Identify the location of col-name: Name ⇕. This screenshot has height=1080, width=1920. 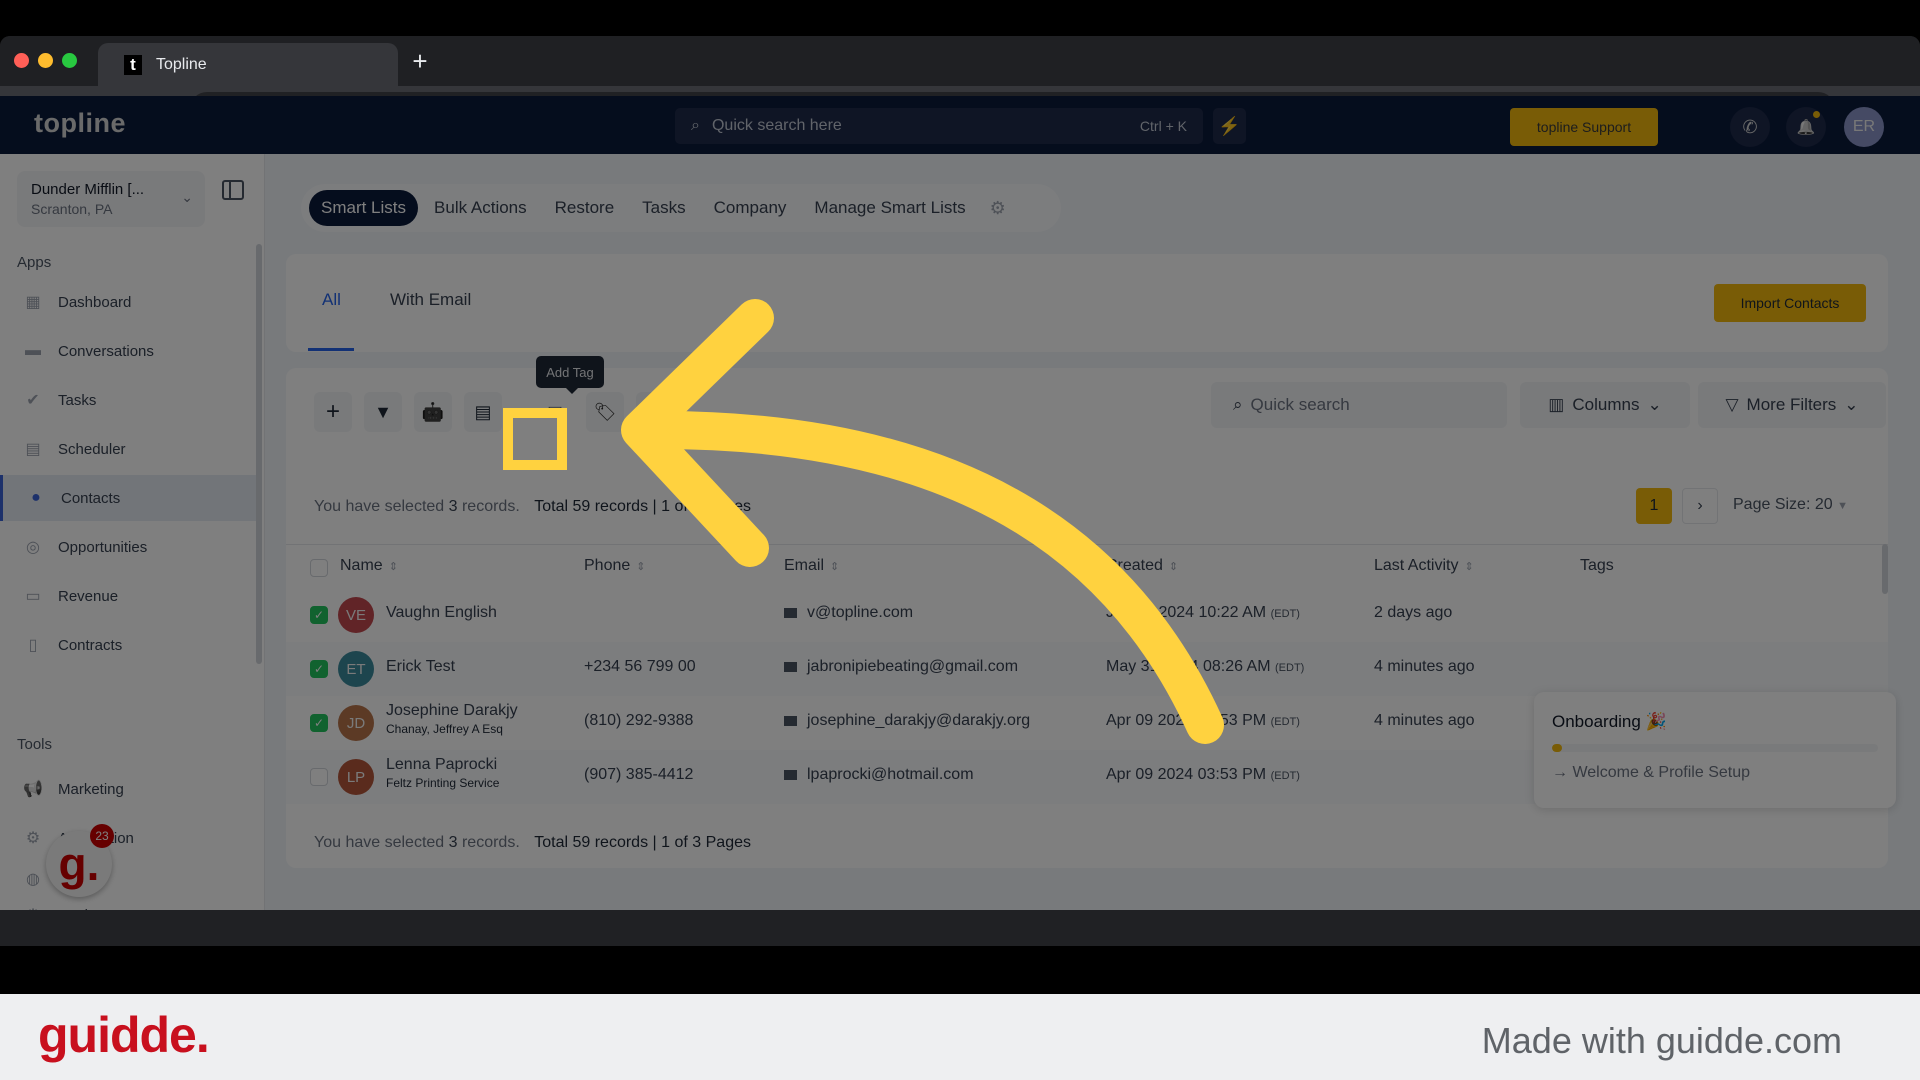
(369, 566).